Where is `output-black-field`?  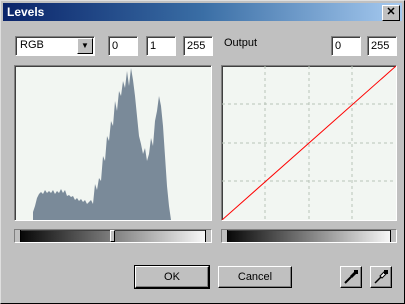
output-black-field is located at coordinates (346, 46).